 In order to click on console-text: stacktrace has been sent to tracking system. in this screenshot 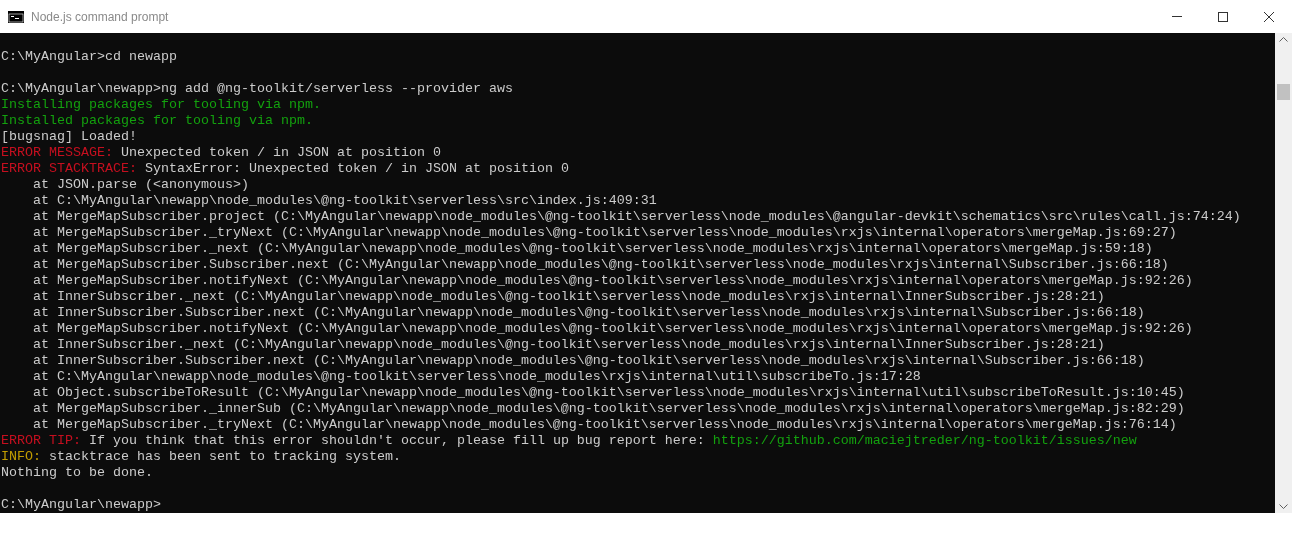, I will do `click(224, 456)`.